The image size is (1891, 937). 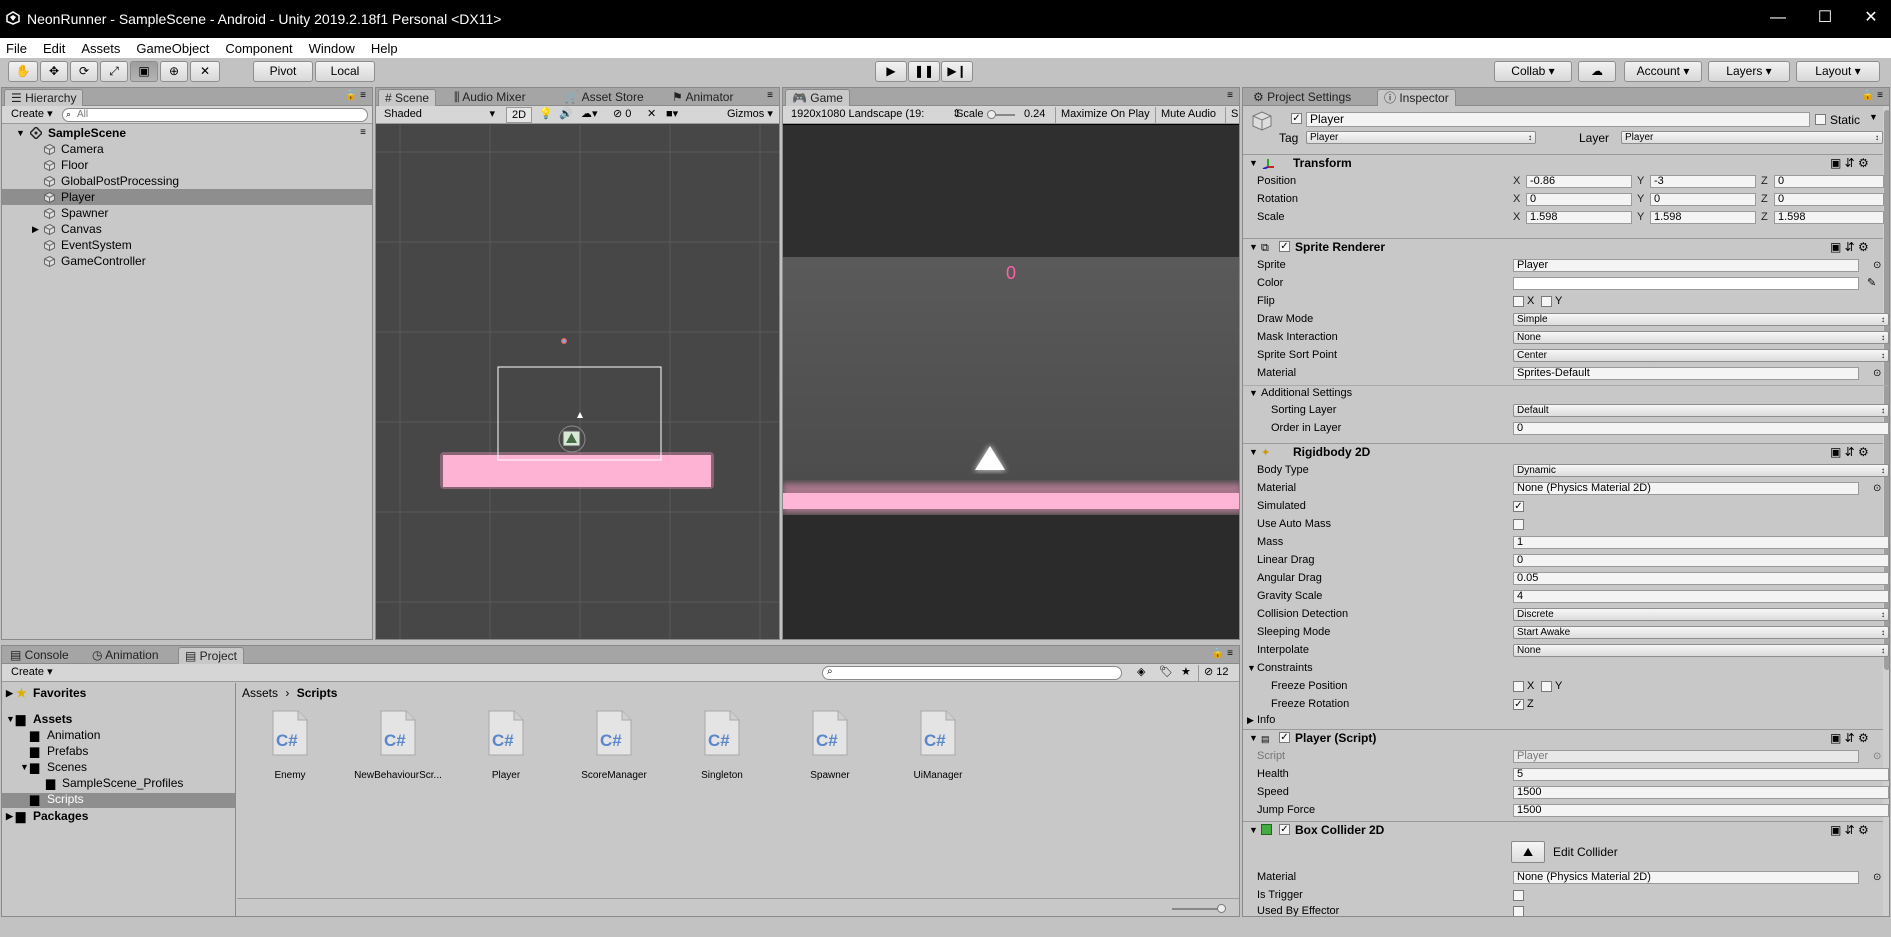 What do you see at coordinates (1528, 852) in the screenshot?
I see `edit-collider-button: ⛰` at bounding box center [1528, 852].